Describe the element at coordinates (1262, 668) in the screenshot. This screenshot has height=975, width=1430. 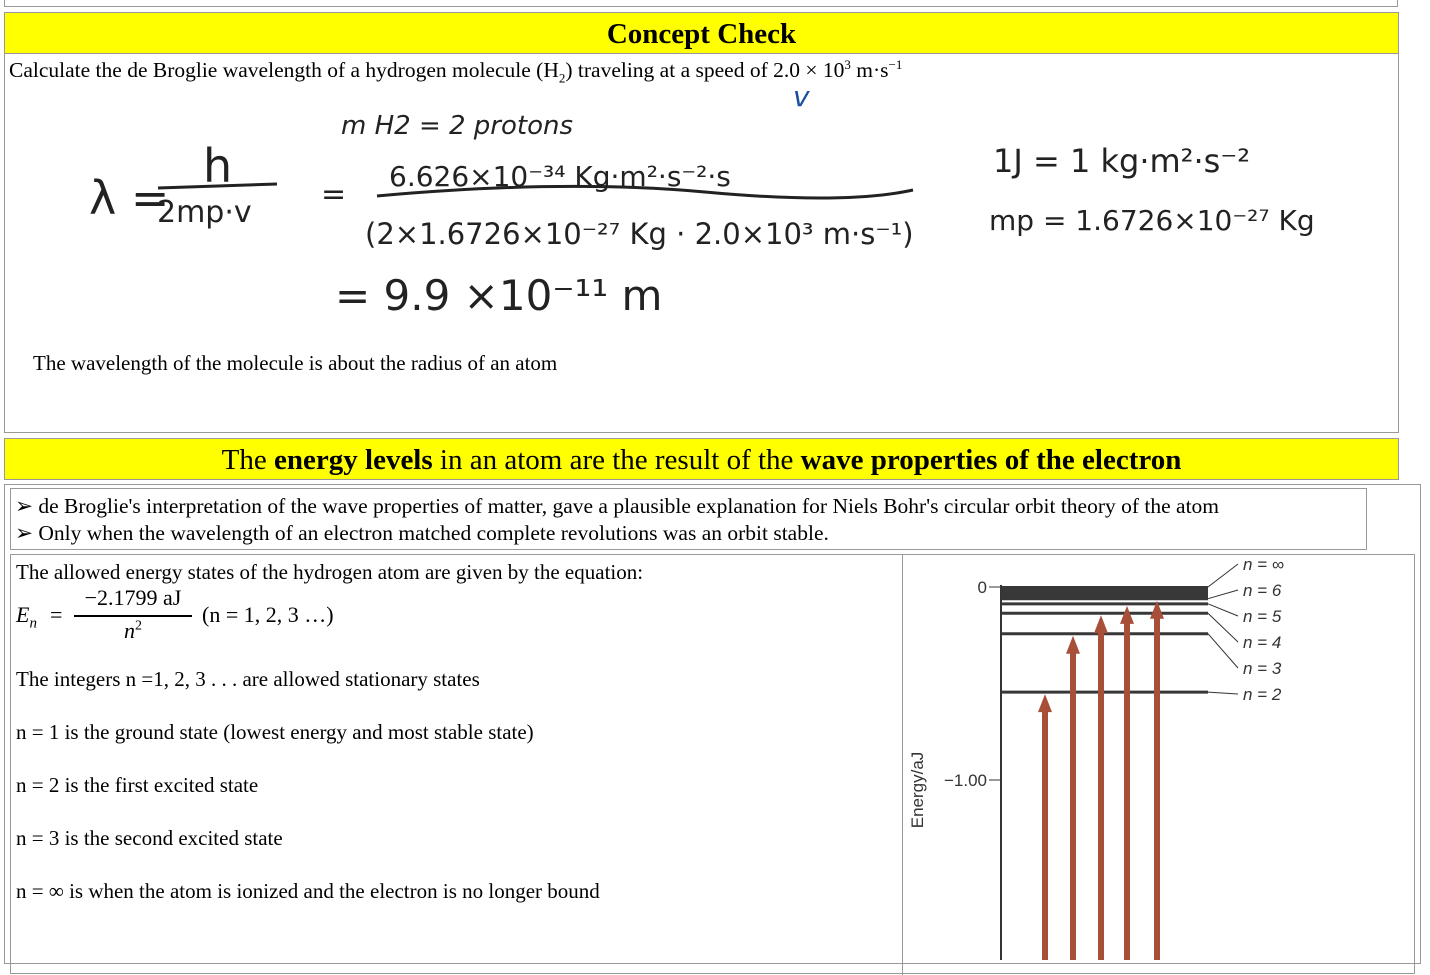
I see `level-label: n = 3` at that location.